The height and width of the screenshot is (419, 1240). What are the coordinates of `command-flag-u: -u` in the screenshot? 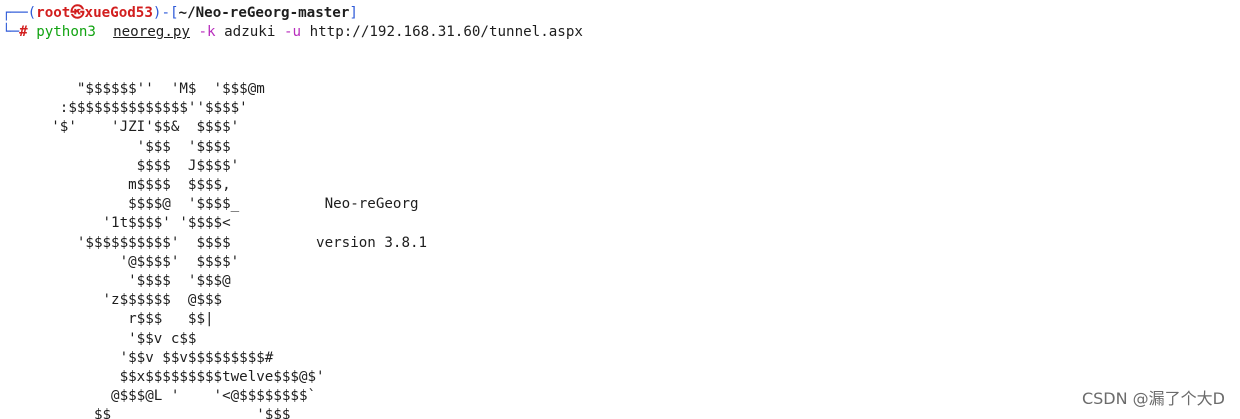 It's located at (292, 32).